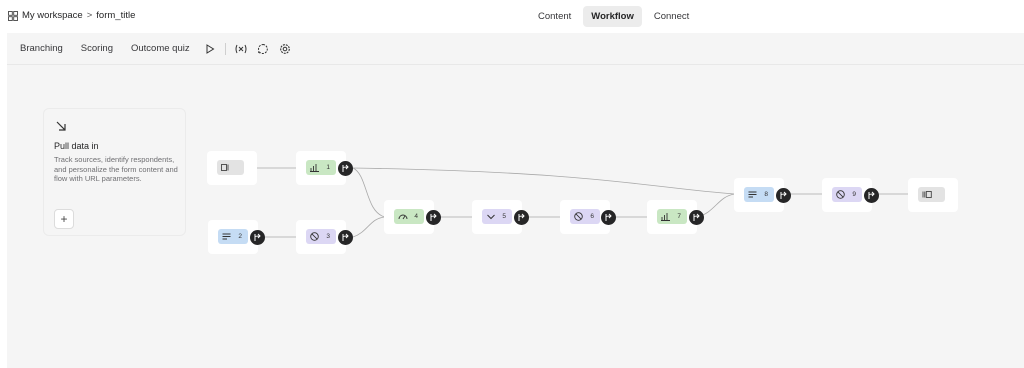 The image size is (1024, 368). I want to click on question-pill-1: 1, so click(321, 167).